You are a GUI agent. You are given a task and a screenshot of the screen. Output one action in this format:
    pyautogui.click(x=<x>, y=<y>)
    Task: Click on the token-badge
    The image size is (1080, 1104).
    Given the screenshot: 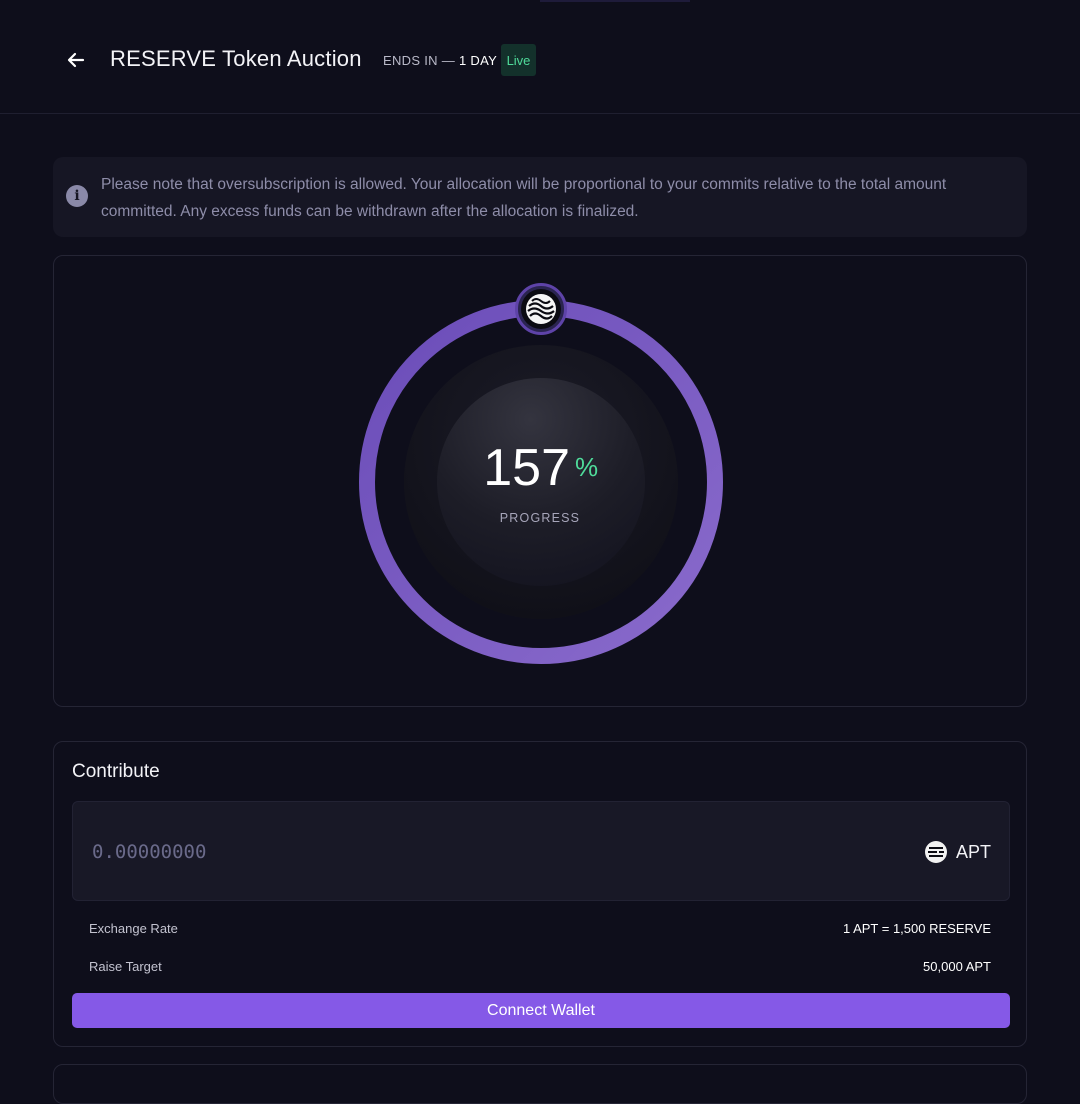 What is the action you would take?
    pyautogui.click(x=541, y=309)
    